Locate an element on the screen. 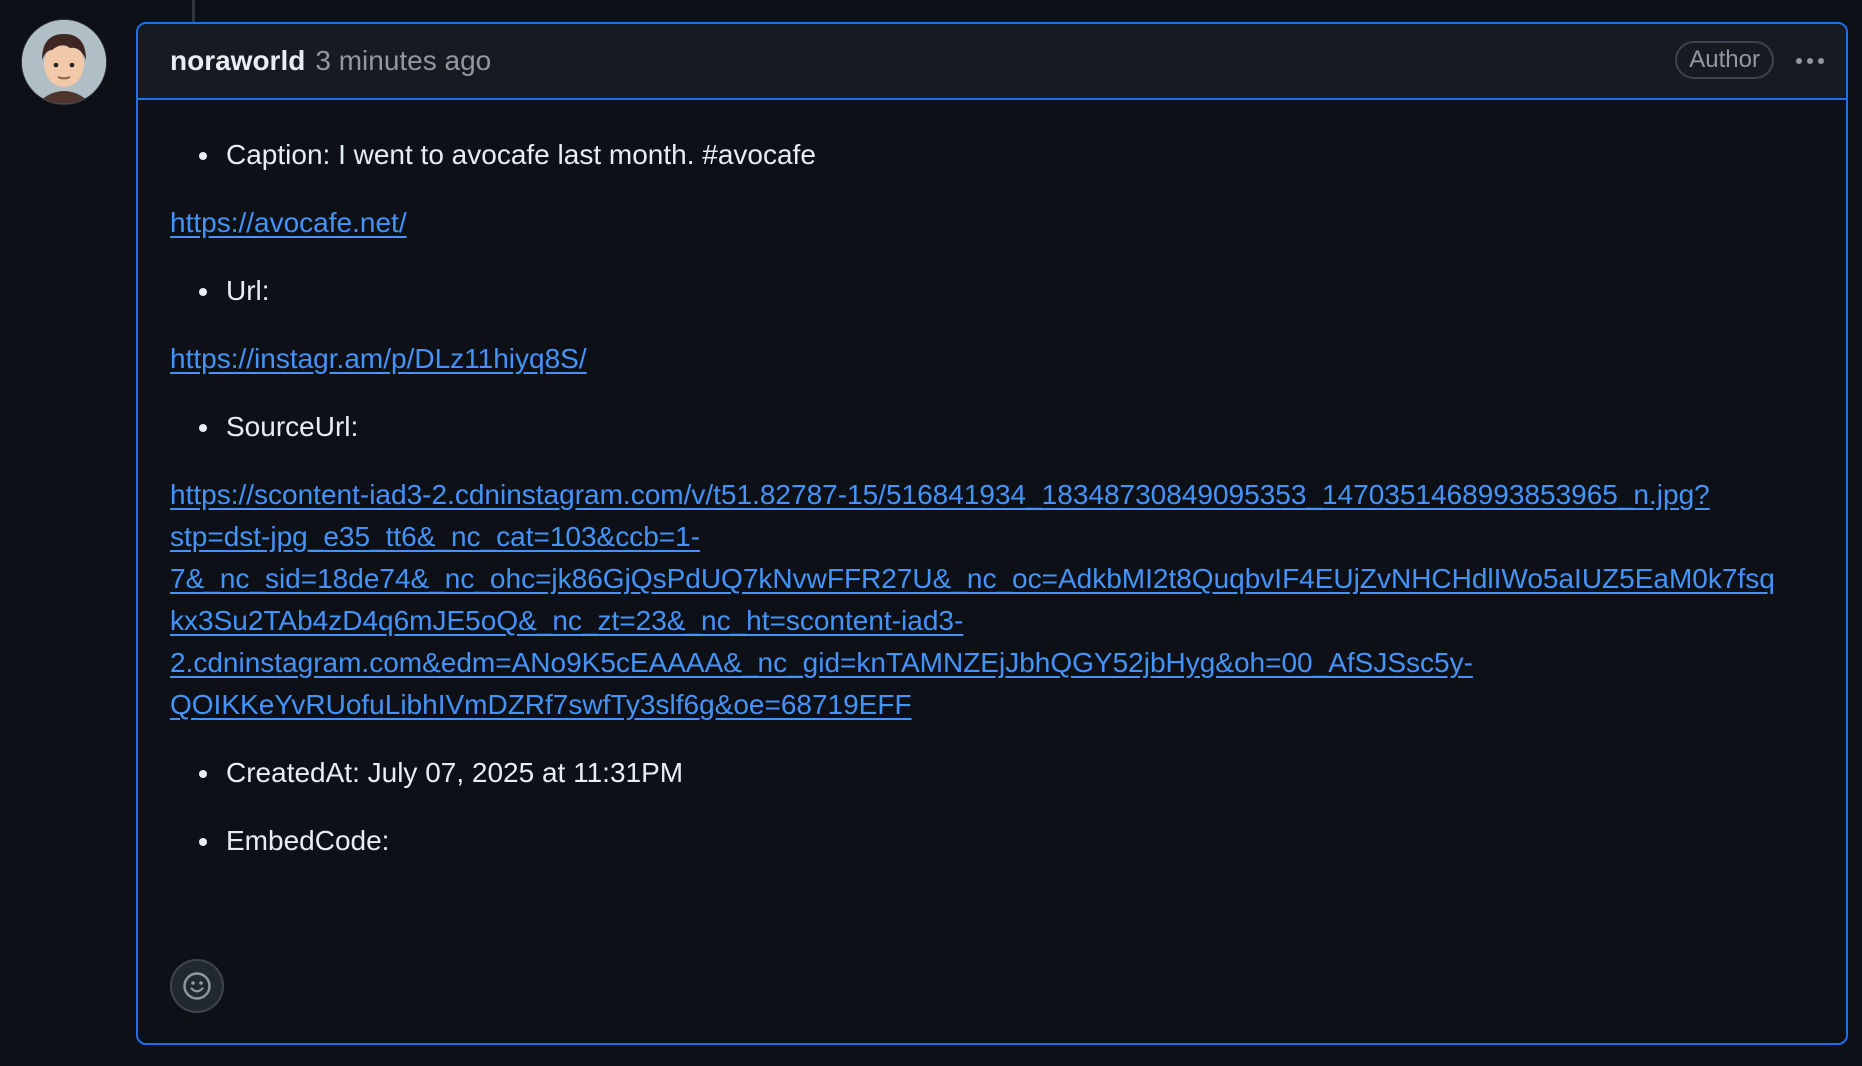 This screenshot has height=1066, width=1862. comment-header: noraworld 3 minutes ago Author is located at coordinates (992, 62).